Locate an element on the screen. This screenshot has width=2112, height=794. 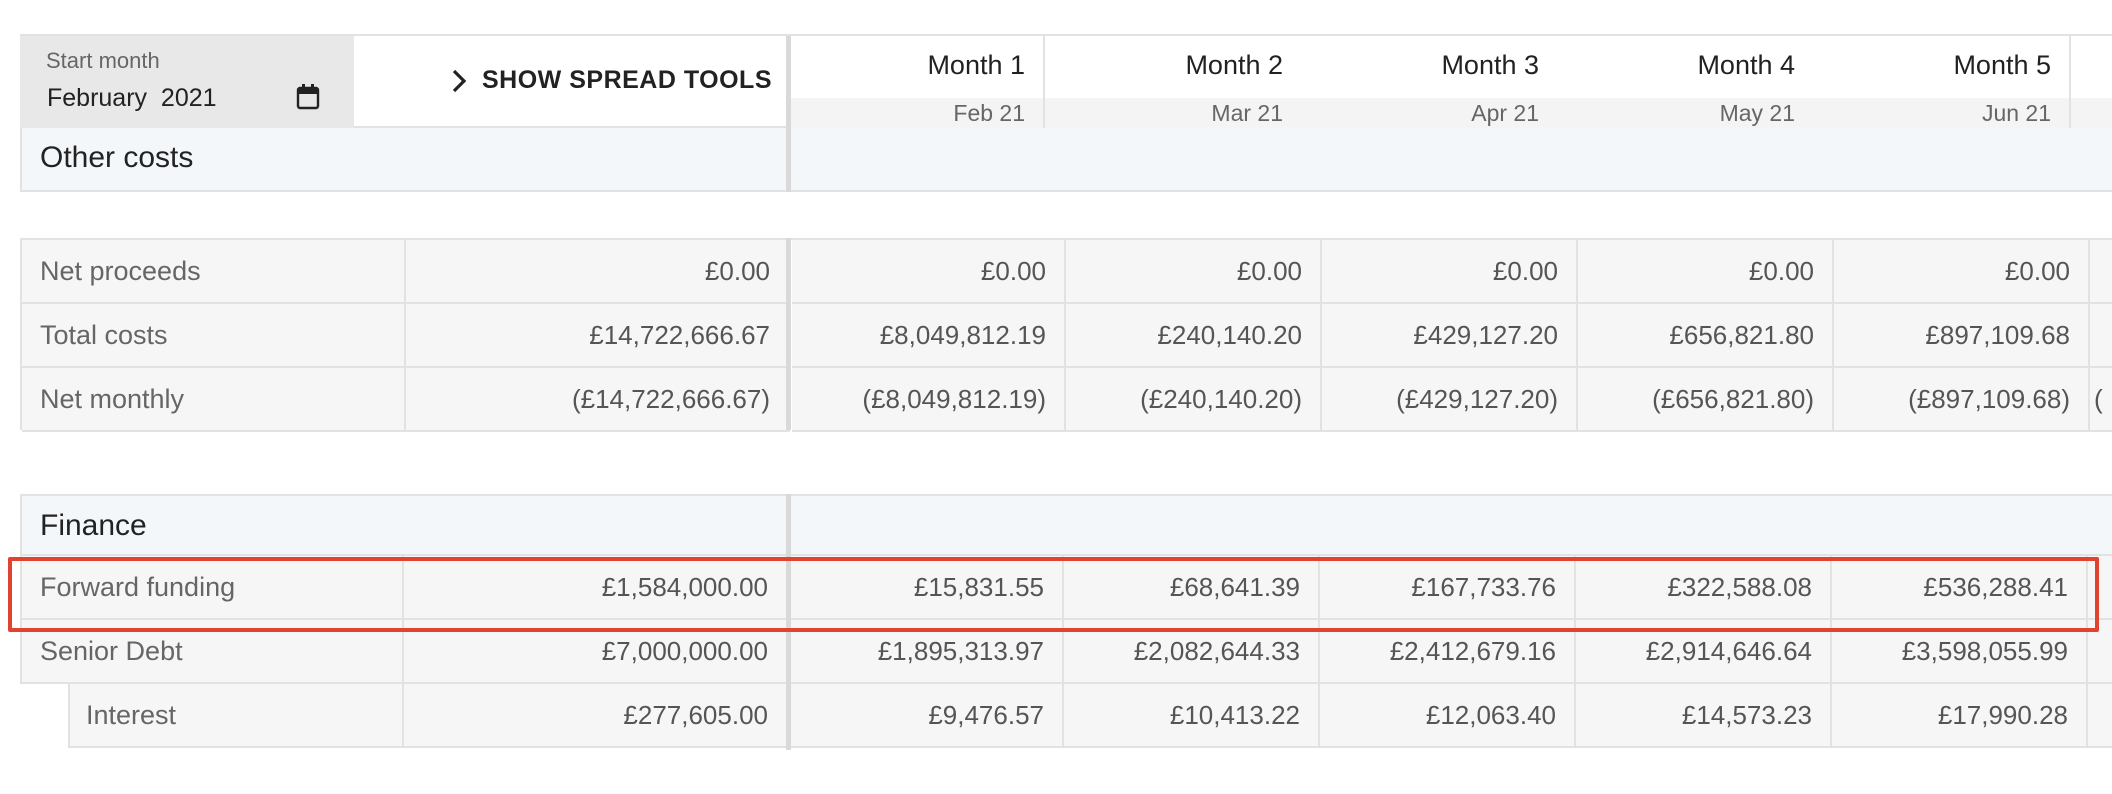
month-label: Month 3 is located at coordinates (1490, 65).